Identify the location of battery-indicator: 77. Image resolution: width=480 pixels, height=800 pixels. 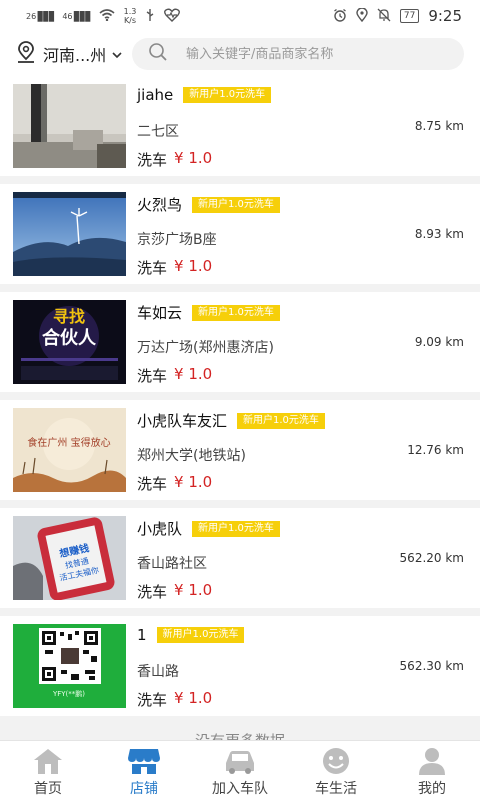
(409, 16).